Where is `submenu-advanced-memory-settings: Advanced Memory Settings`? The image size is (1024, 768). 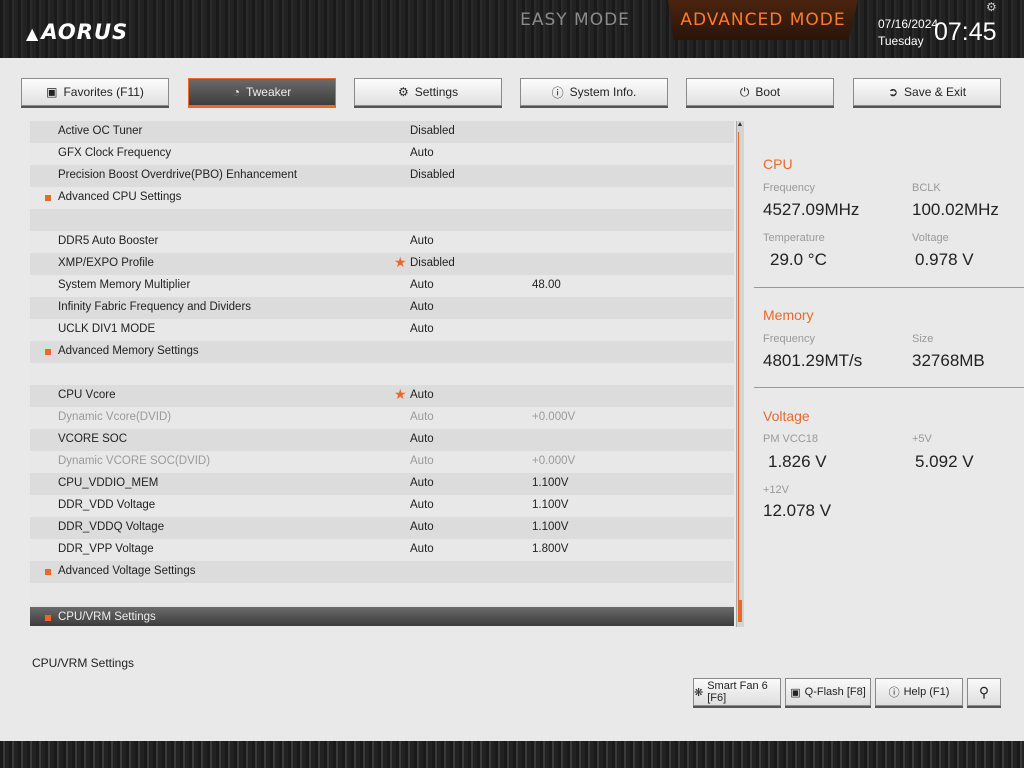 submenu-advanced-memory-settings: Advanced Memory Settings is located at coordinates (382, 352).